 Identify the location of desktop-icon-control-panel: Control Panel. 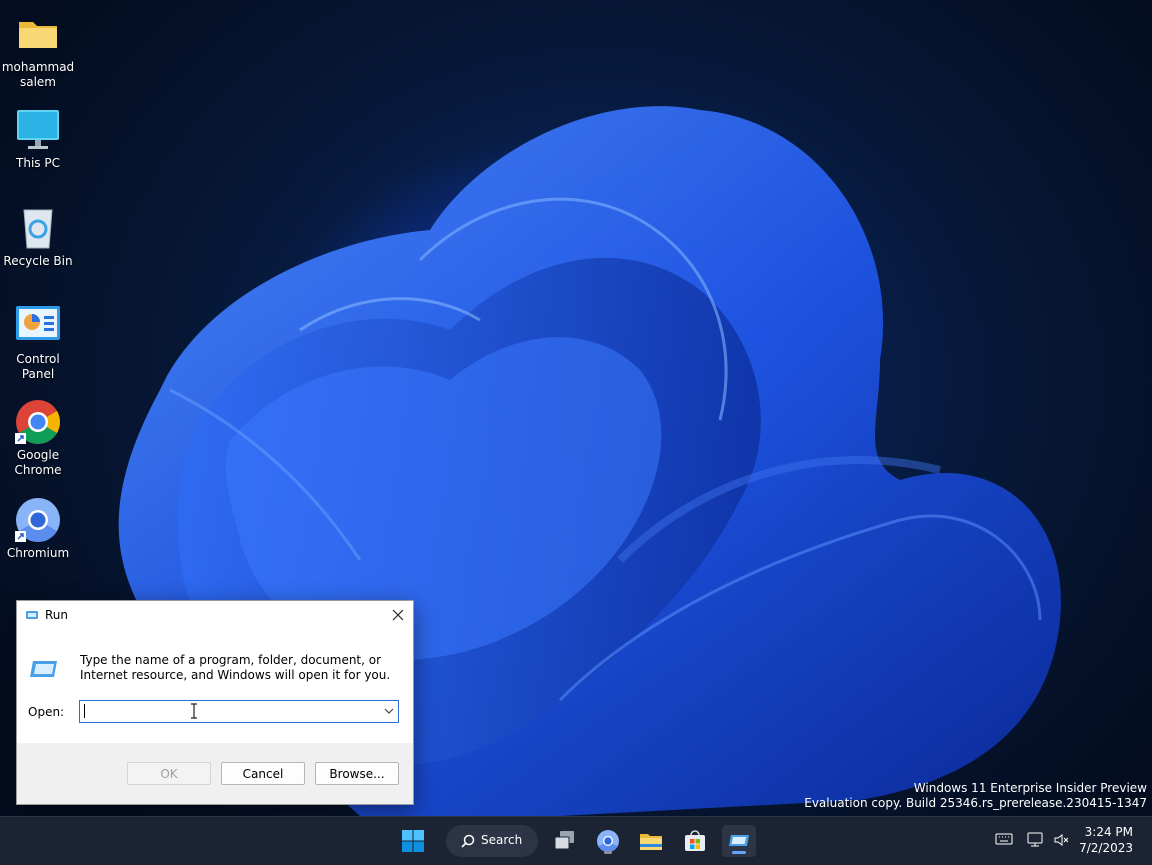
(38, 342).